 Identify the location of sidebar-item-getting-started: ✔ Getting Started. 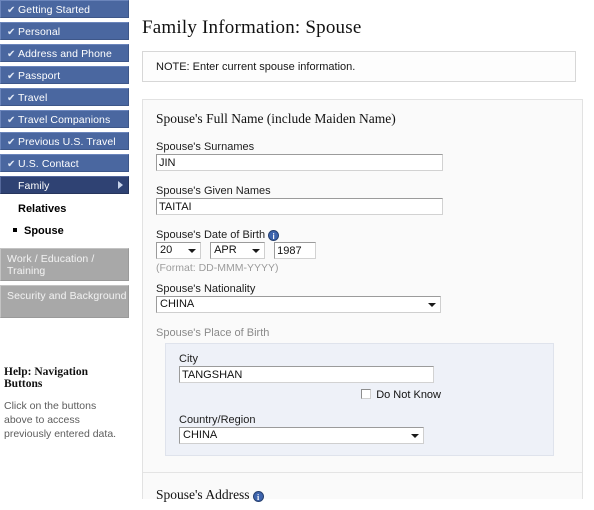
(64, 9).